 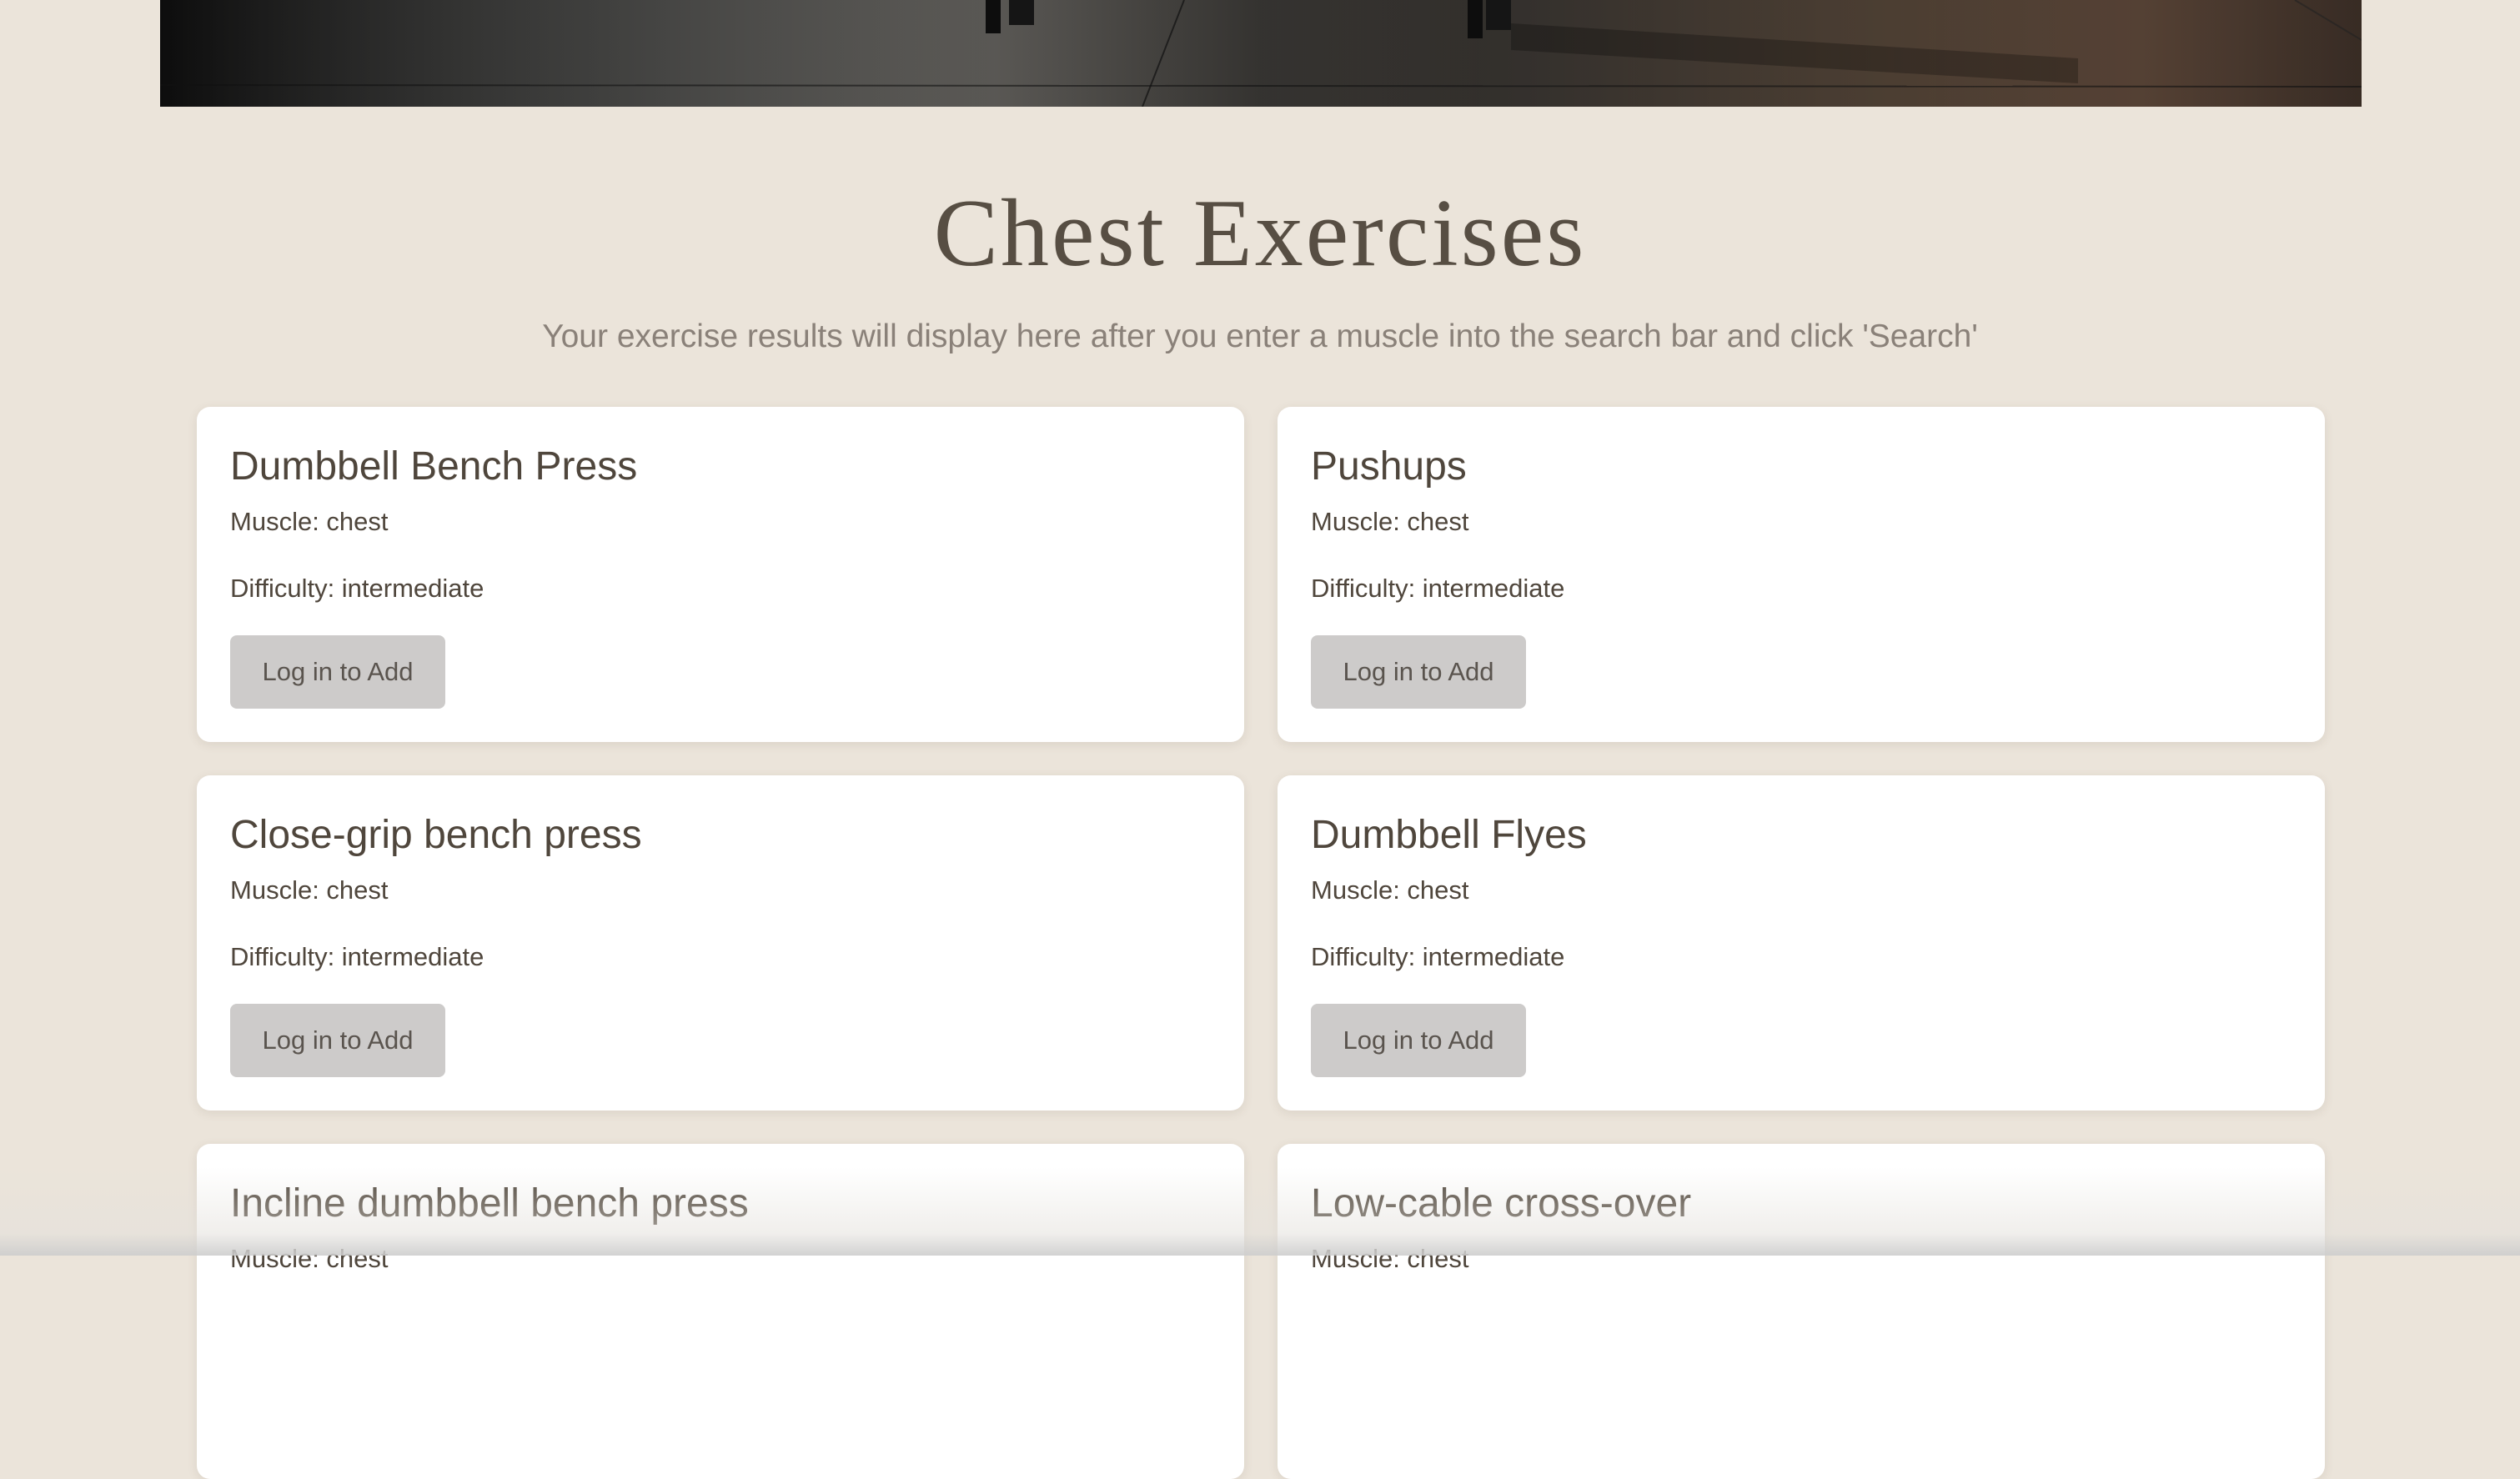 What do you see at coordinates (1501, 1203) in the screenshot?
I see `exercise-name: Low-cable cross-over` at bounding box center [1501, 1203].